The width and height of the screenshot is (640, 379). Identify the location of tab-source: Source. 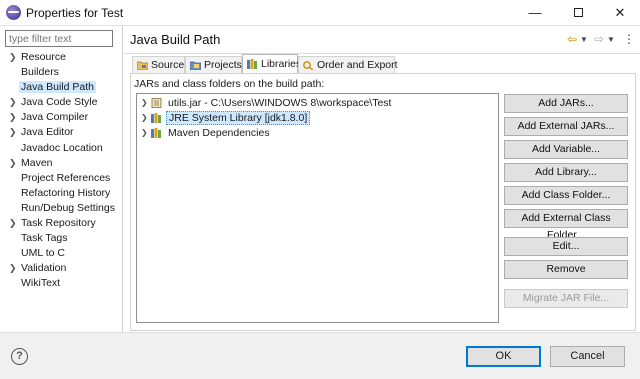
(158, 64).